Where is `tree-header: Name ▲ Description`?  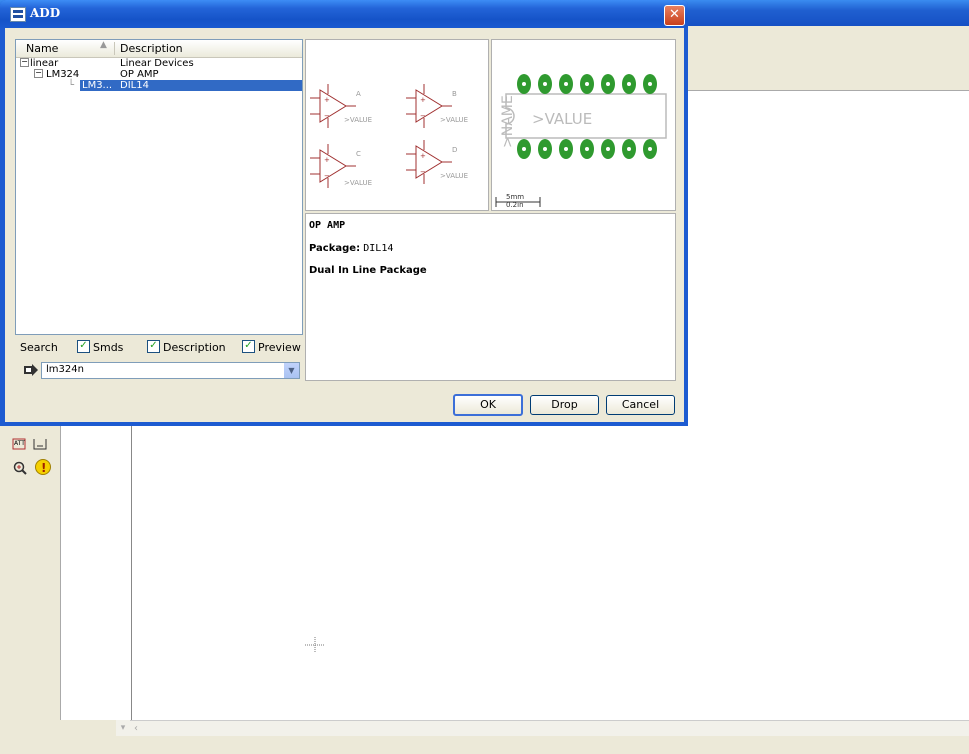
tree-header: Name ▲ Description is located at coordinates (159, 49).